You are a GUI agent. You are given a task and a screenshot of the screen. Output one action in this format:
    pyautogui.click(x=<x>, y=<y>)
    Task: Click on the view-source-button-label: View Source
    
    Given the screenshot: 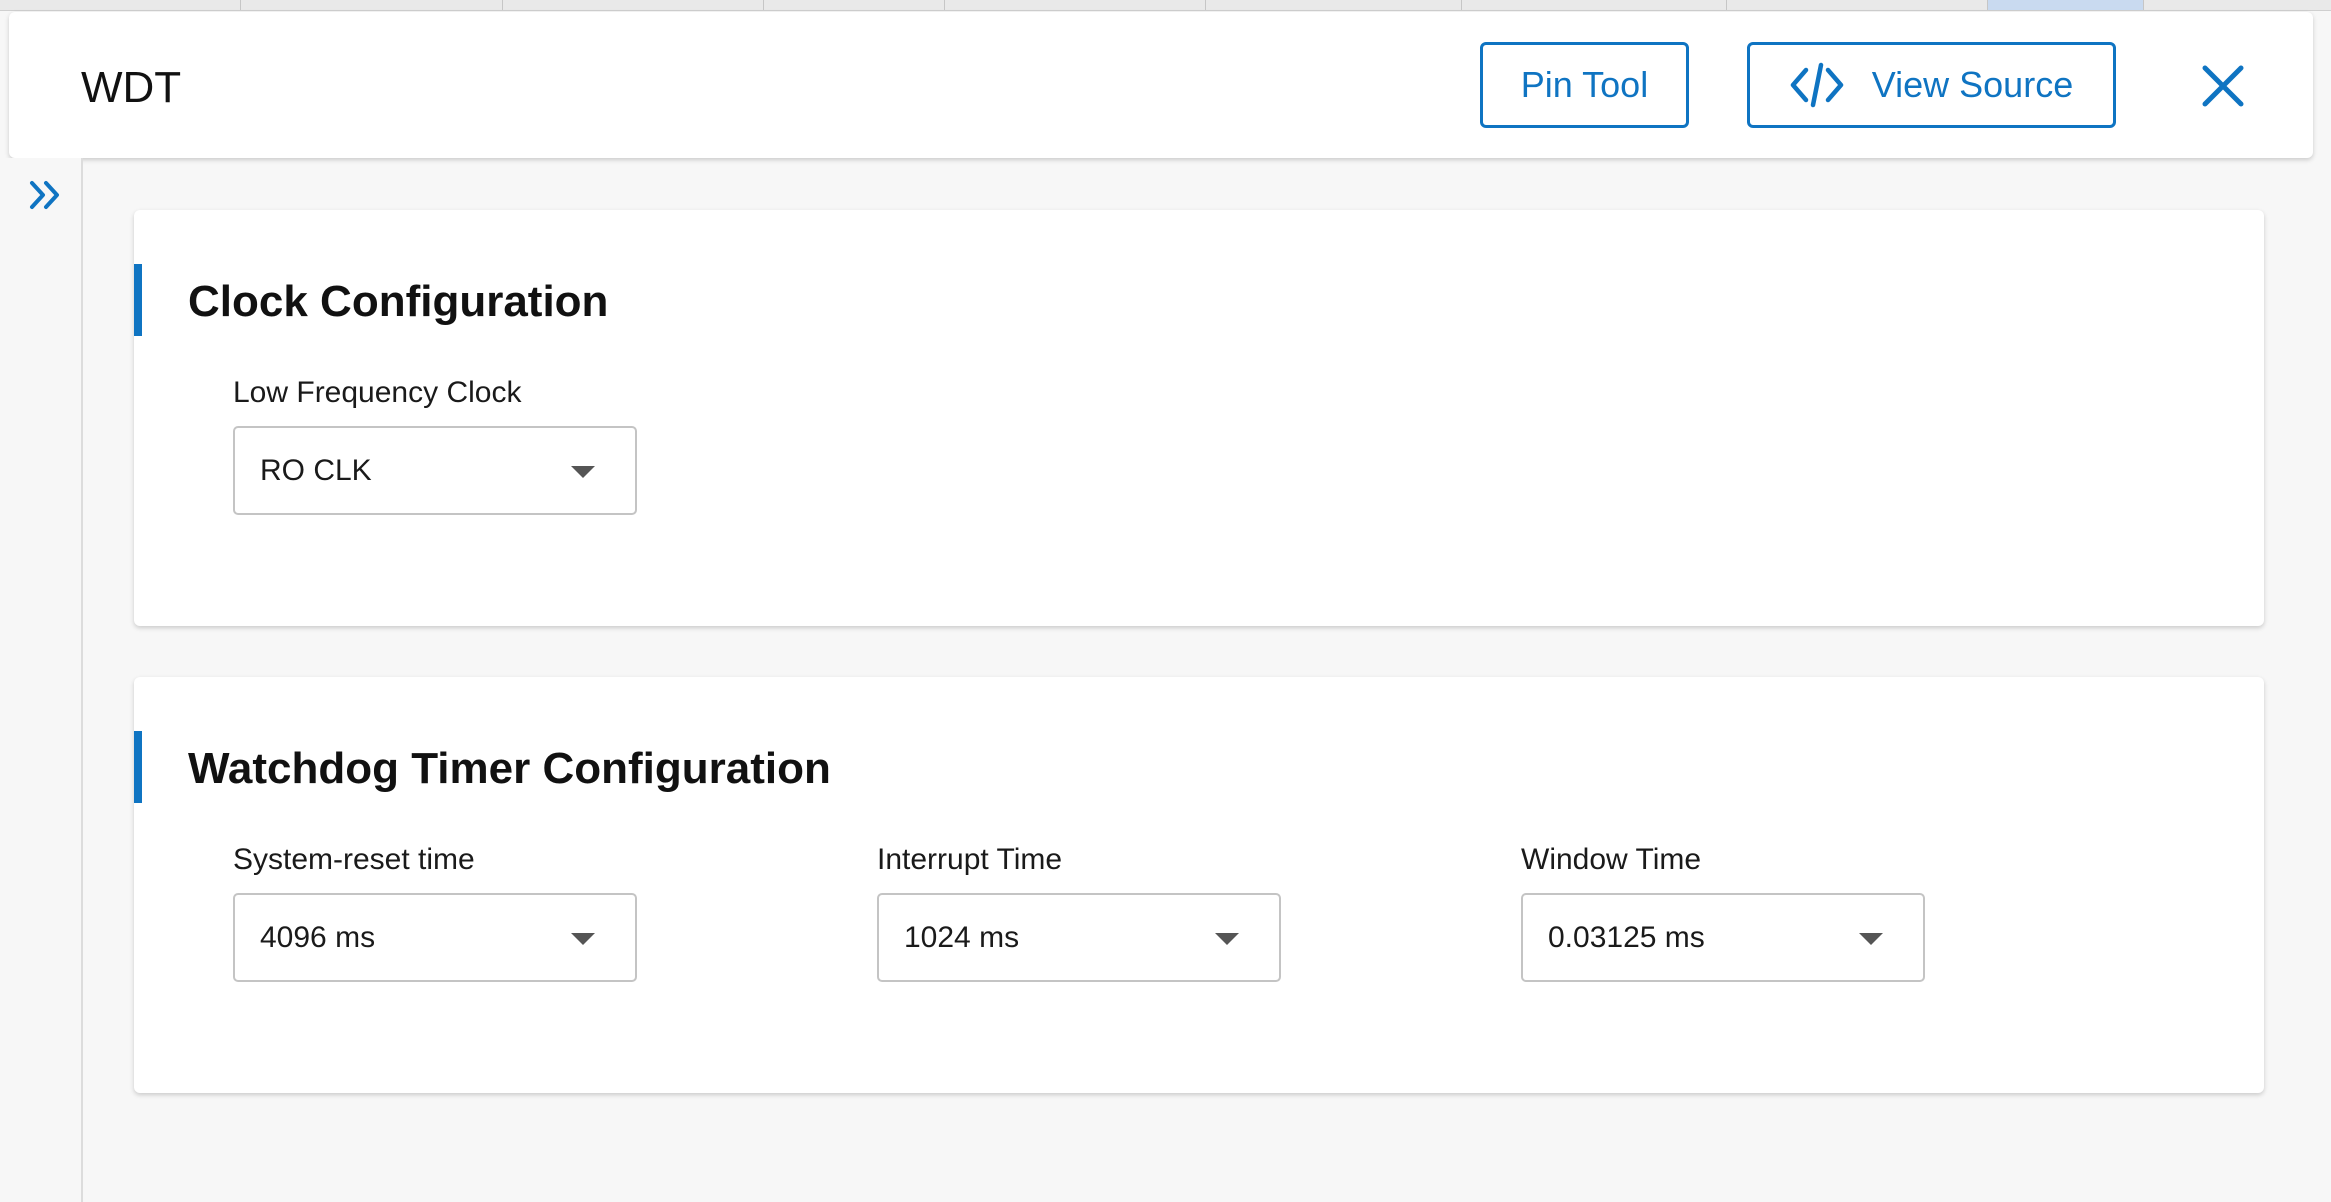 What is the action you would take?
    pyautogui.click(x=1972, y=84)
    